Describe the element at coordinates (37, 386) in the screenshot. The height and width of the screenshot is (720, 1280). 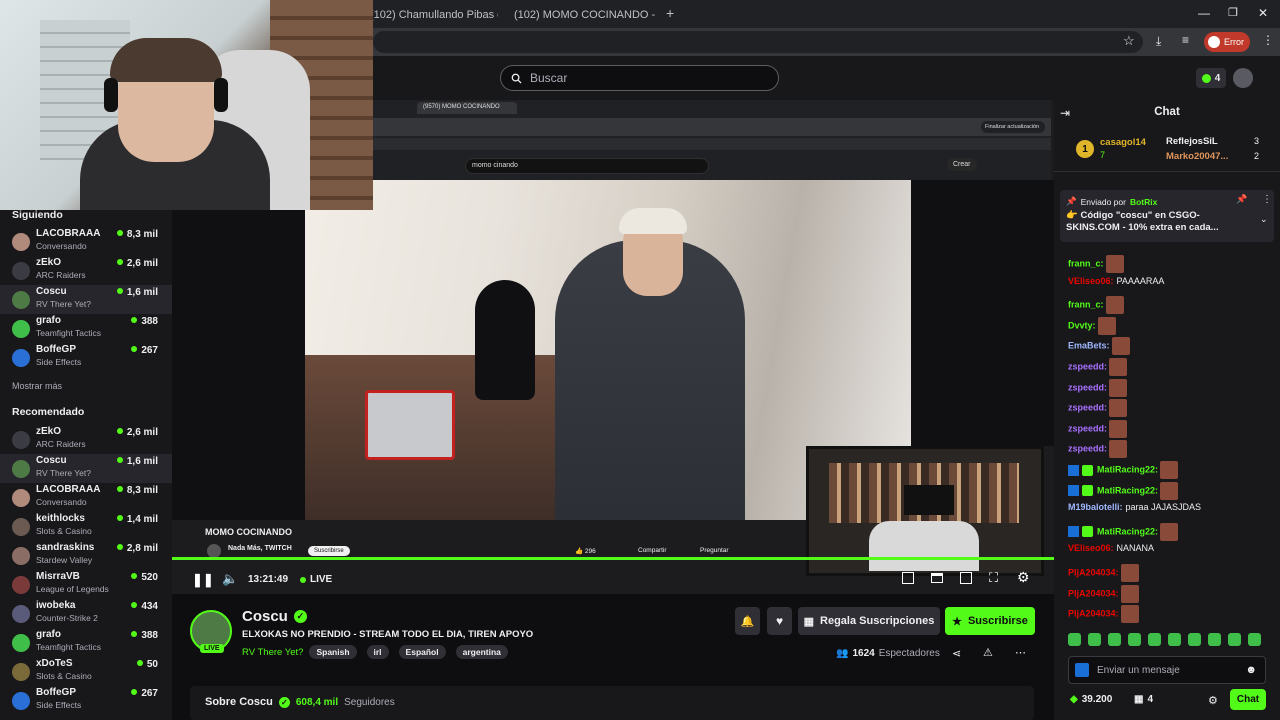
I see `show-more-link: Mostrar más` at that location.